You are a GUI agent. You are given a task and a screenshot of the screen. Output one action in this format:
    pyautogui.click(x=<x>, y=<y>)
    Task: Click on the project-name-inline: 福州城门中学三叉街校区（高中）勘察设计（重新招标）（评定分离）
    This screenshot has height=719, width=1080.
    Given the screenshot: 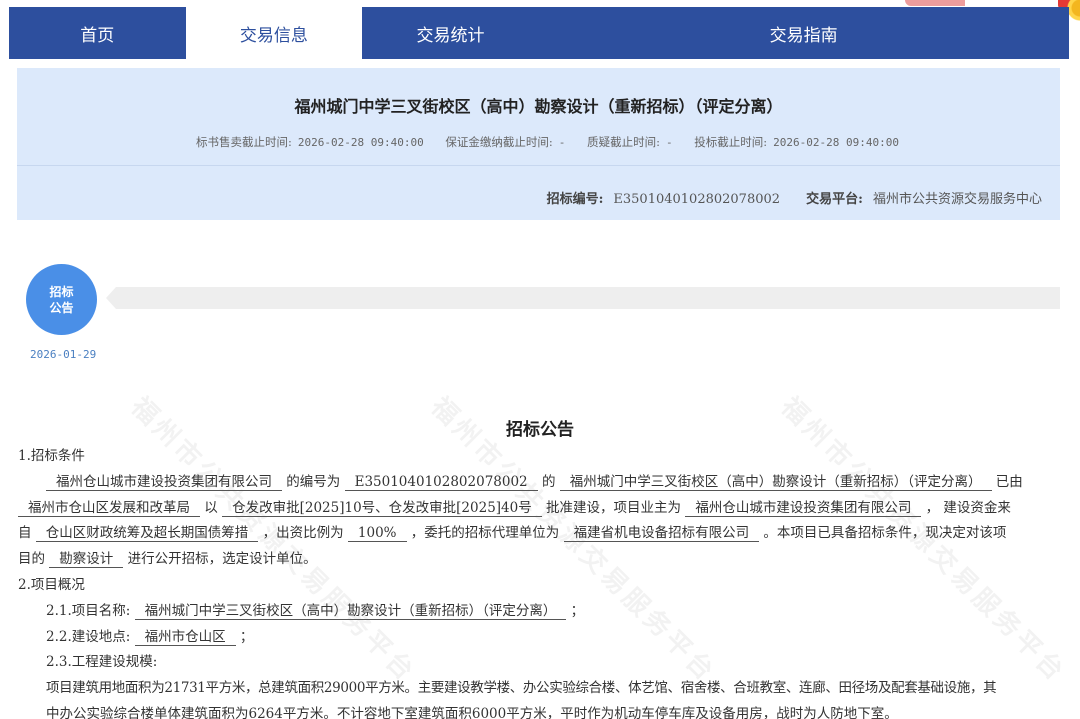 What is the action you would take?
    pyautogui.click(x=775, y=482)
    